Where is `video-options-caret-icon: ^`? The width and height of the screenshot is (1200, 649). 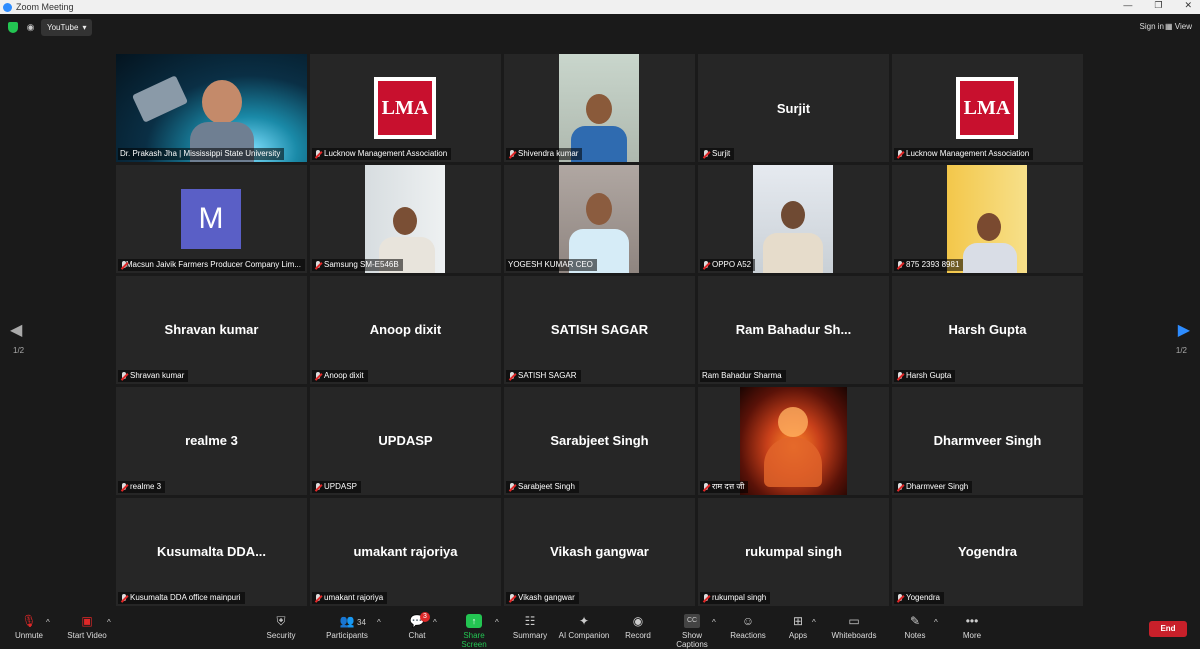 video-options-caret-icon: ^ is located at coordinates (109, 622).